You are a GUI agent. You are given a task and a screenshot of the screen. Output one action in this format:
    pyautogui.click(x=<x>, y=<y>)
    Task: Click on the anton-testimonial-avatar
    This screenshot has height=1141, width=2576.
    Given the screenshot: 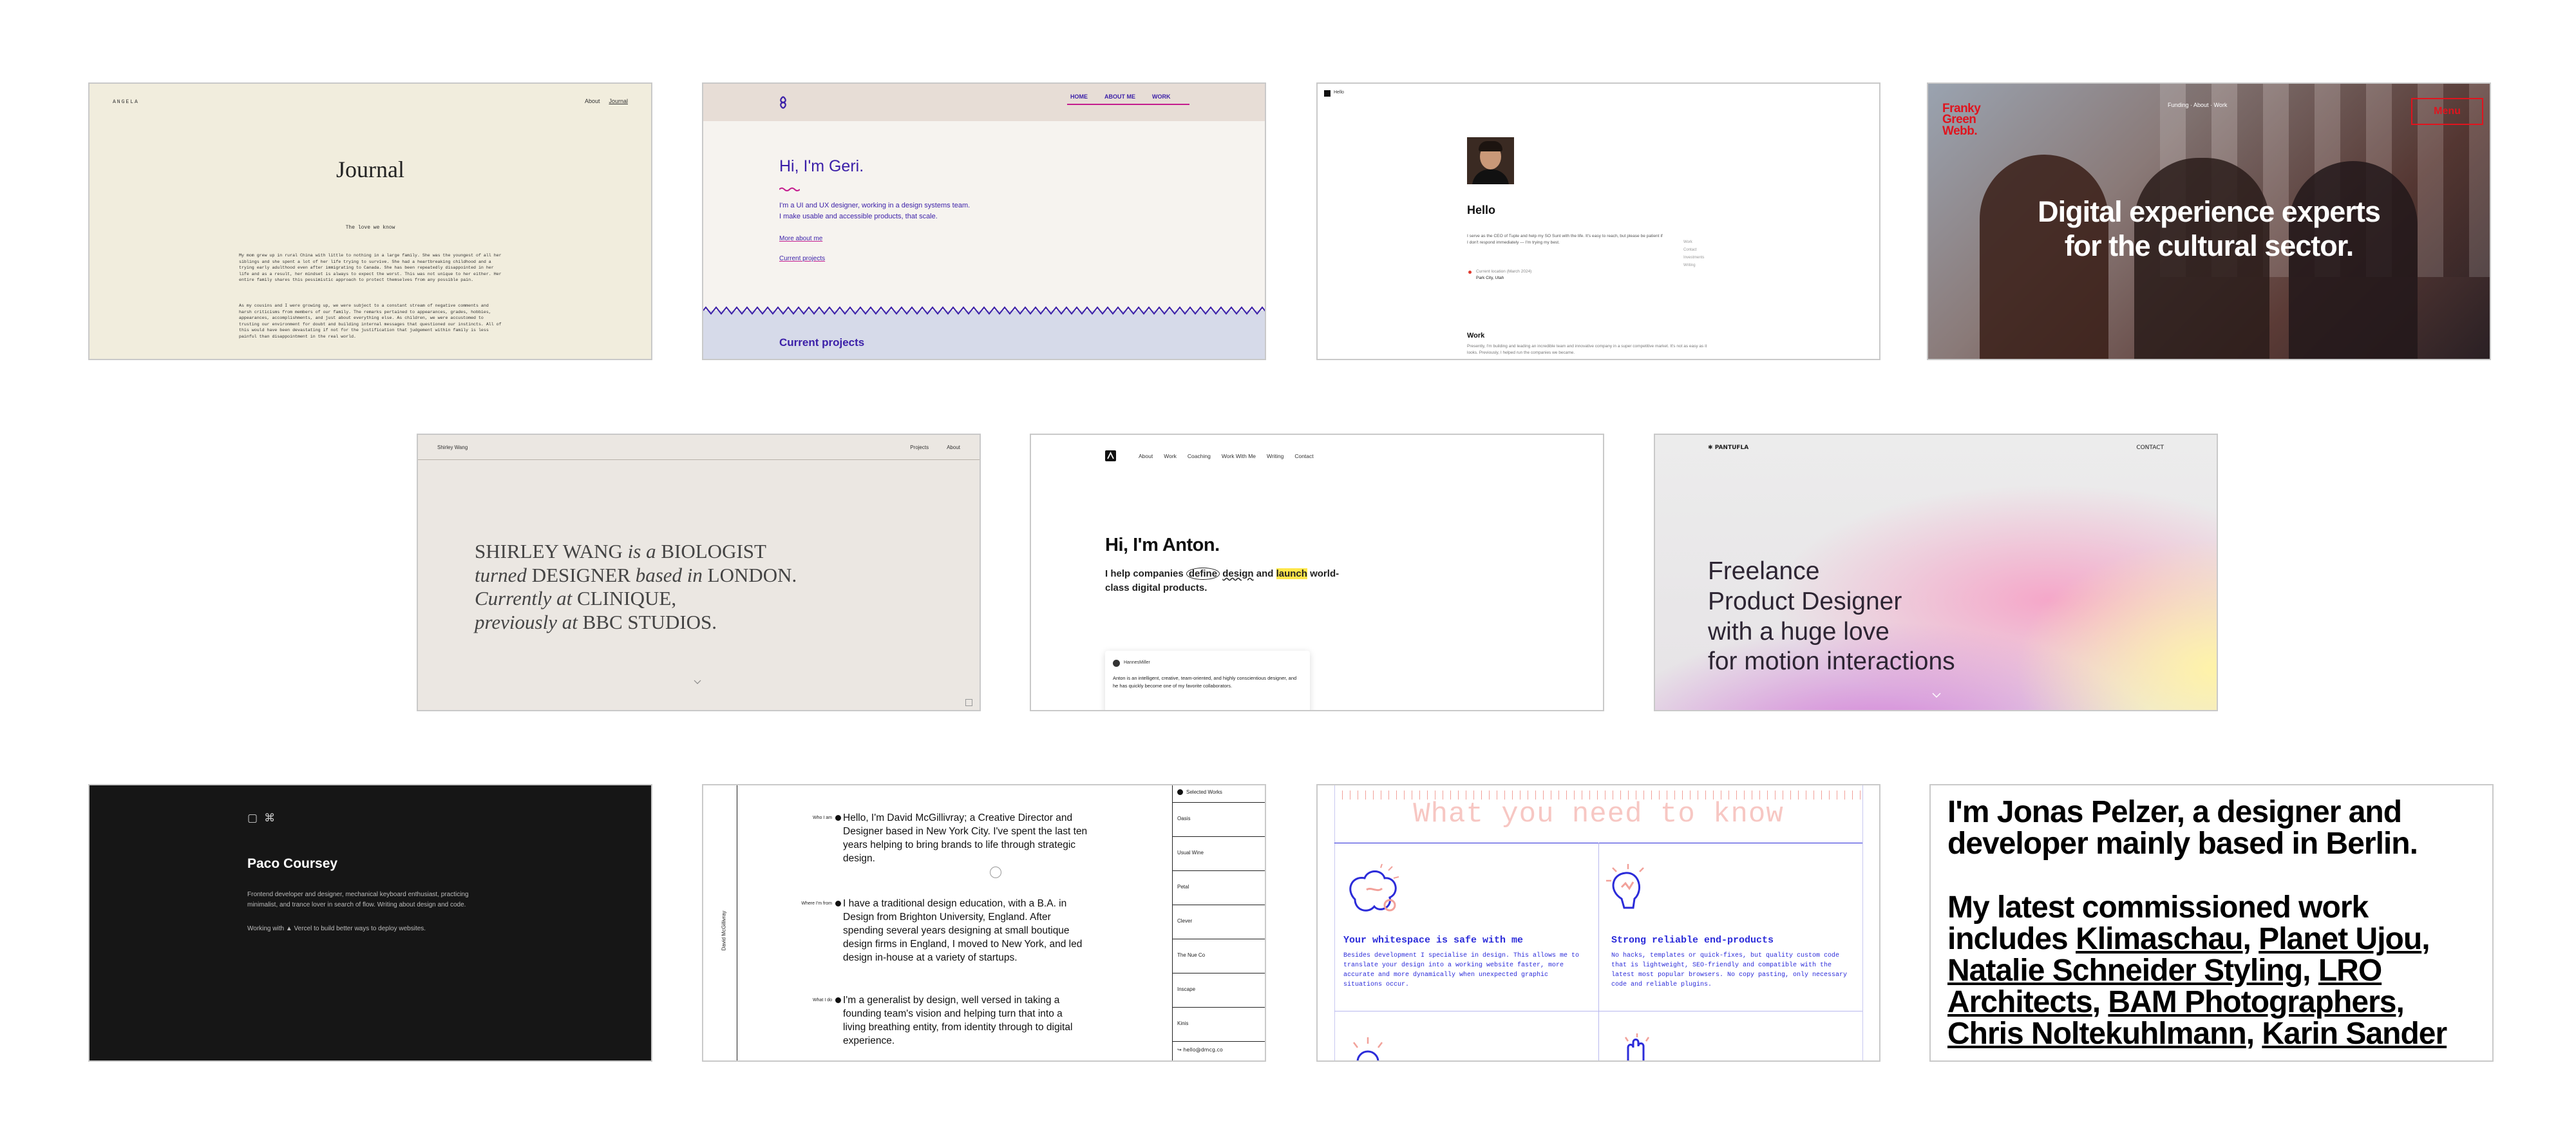 What is the action you would take?
    pyautogui.click(x=1116, y=663)
    